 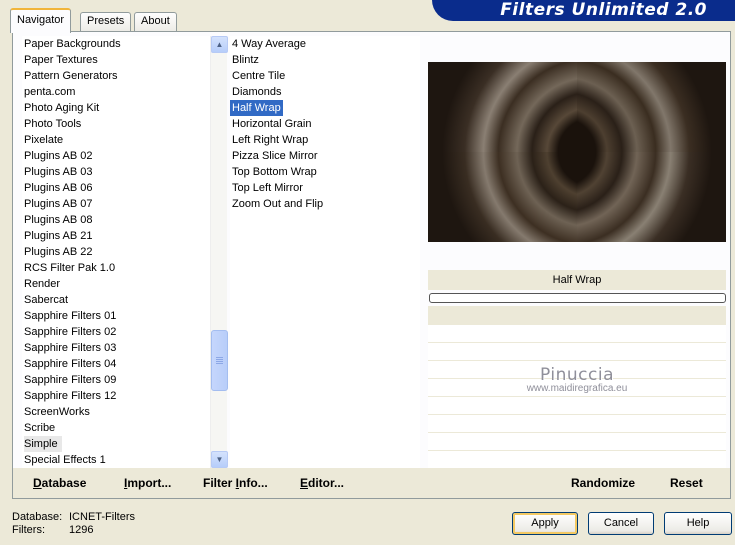 What do you see at coordinates (116, 284) in the screenshot?
I see `category-item: Render` at bounding box center [116, 284].